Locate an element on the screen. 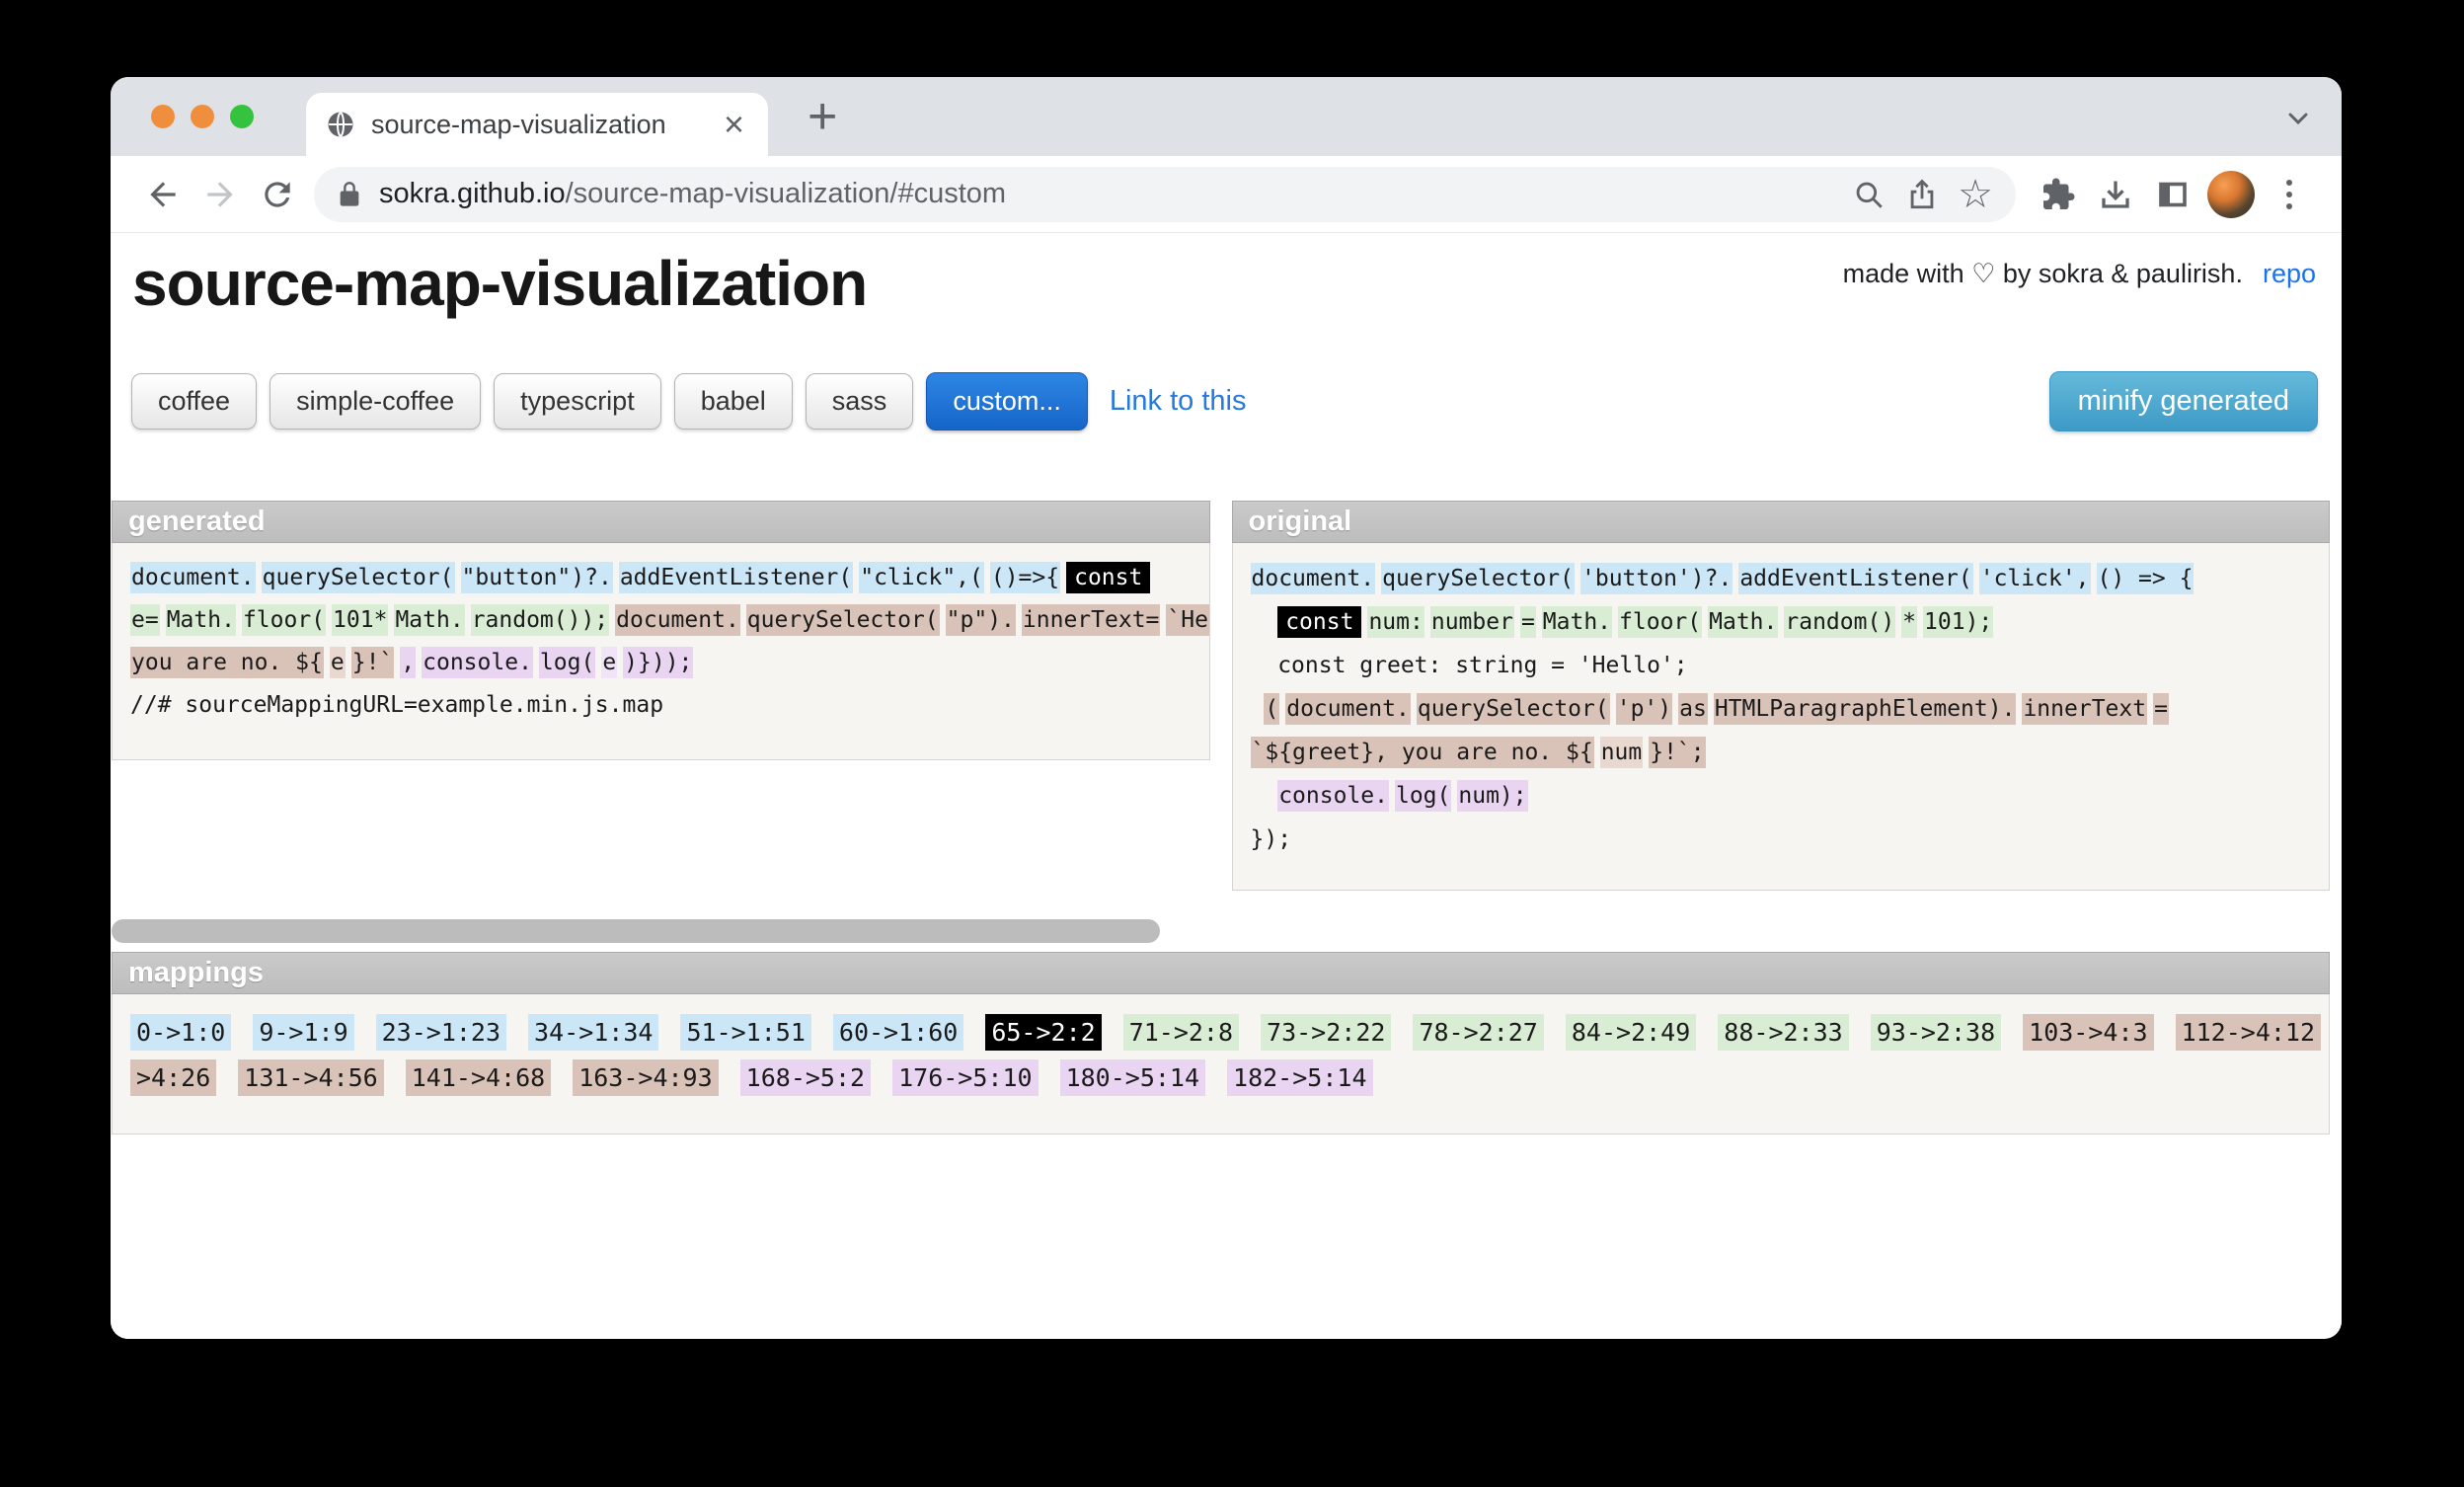  mapping-chip: 163->4:93 is located at coordinates (646, 1078).